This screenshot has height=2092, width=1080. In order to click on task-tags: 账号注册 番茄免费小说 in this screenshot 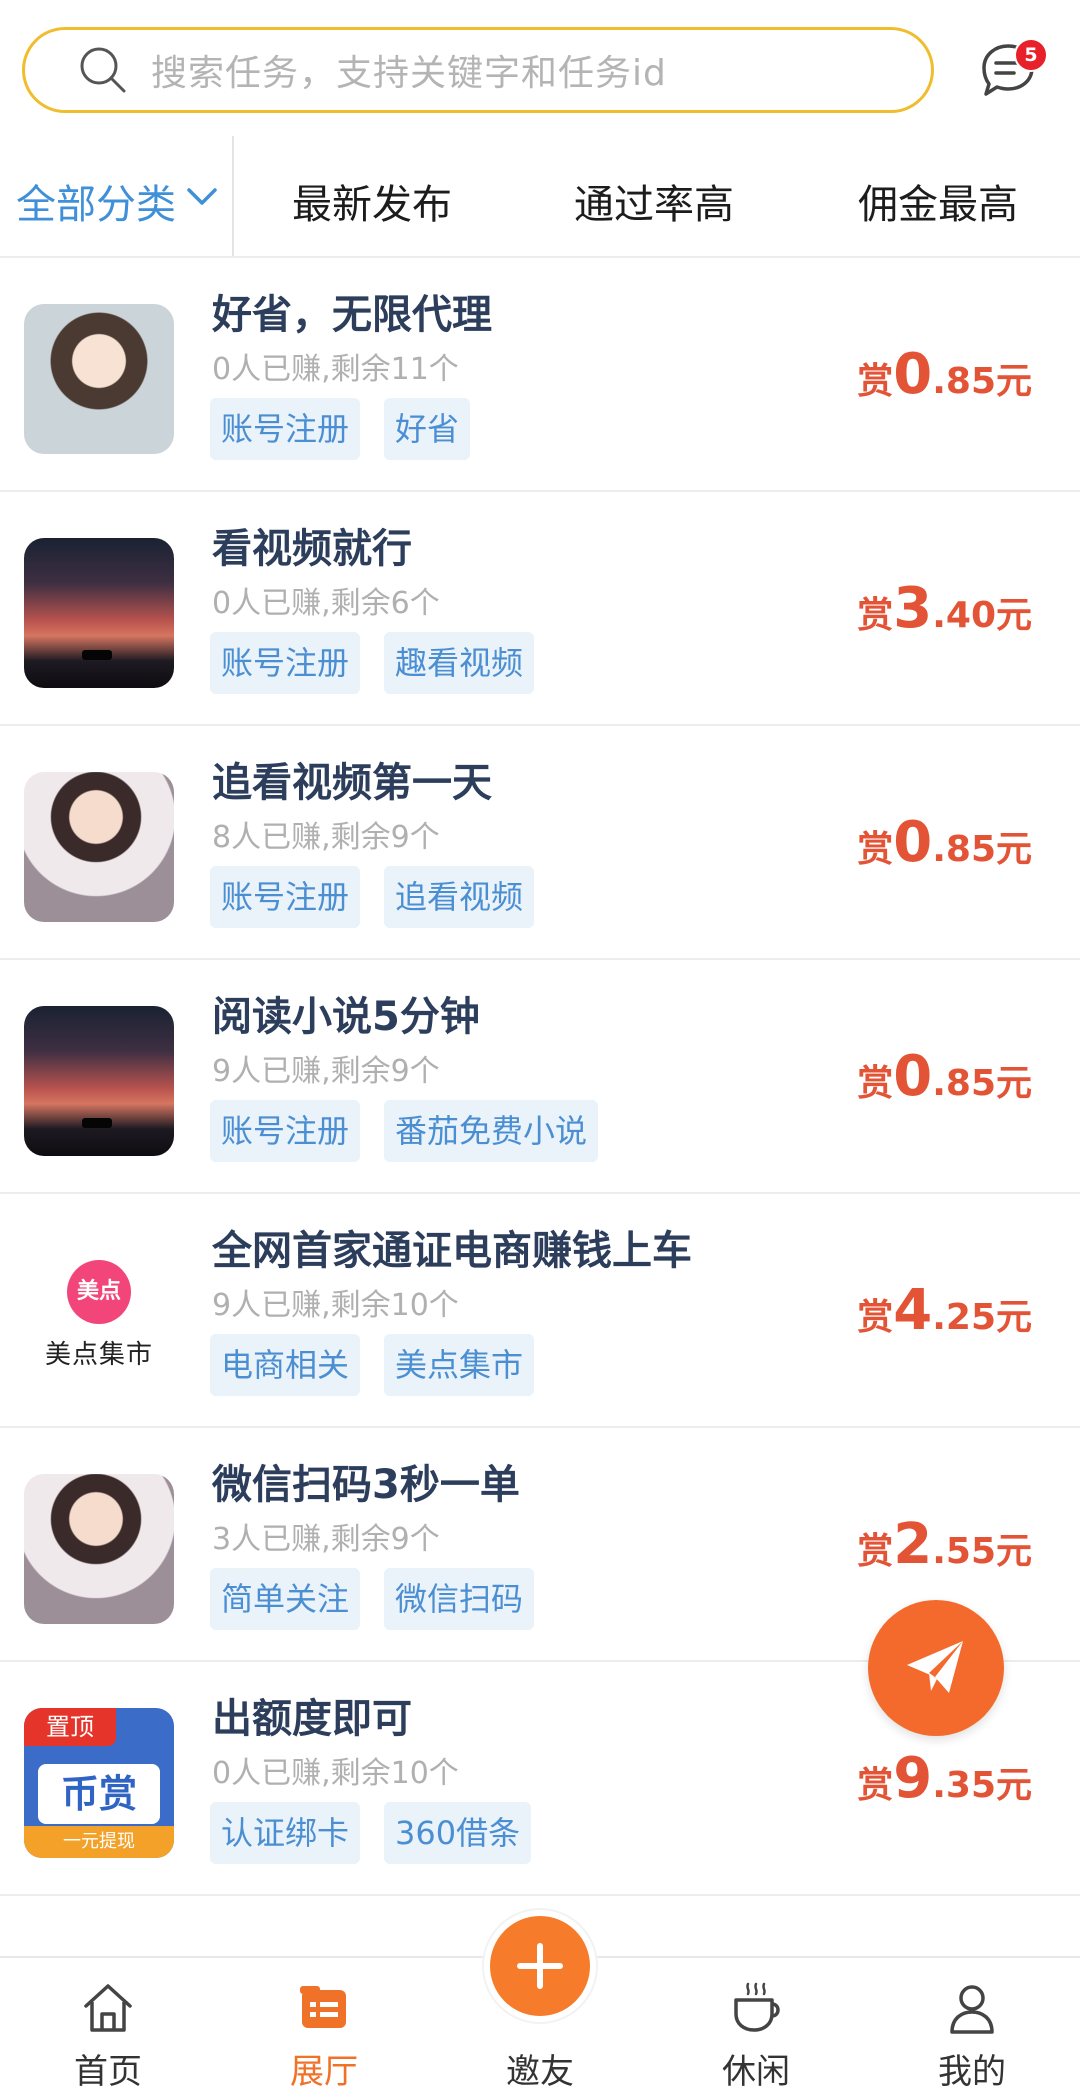, I will do `click(404, 1131)`.